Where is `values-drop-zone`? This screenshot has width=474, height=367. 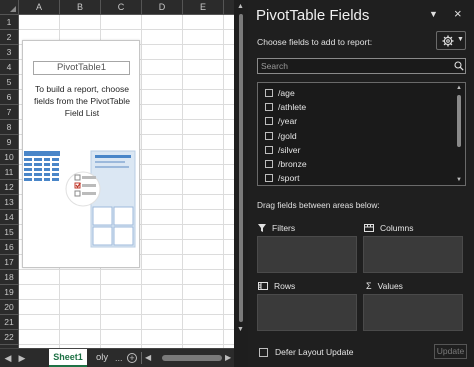 values-drop-zone is located at coordinates (413, 312).